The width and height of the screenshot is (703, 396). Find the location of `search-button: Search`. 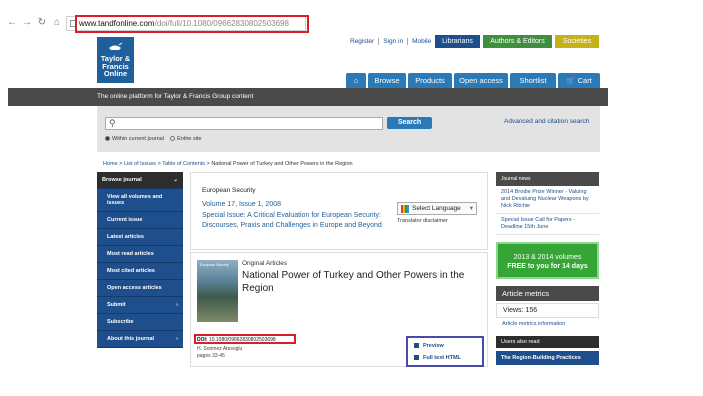

search-button: Search is located at coordinates (409, 123).